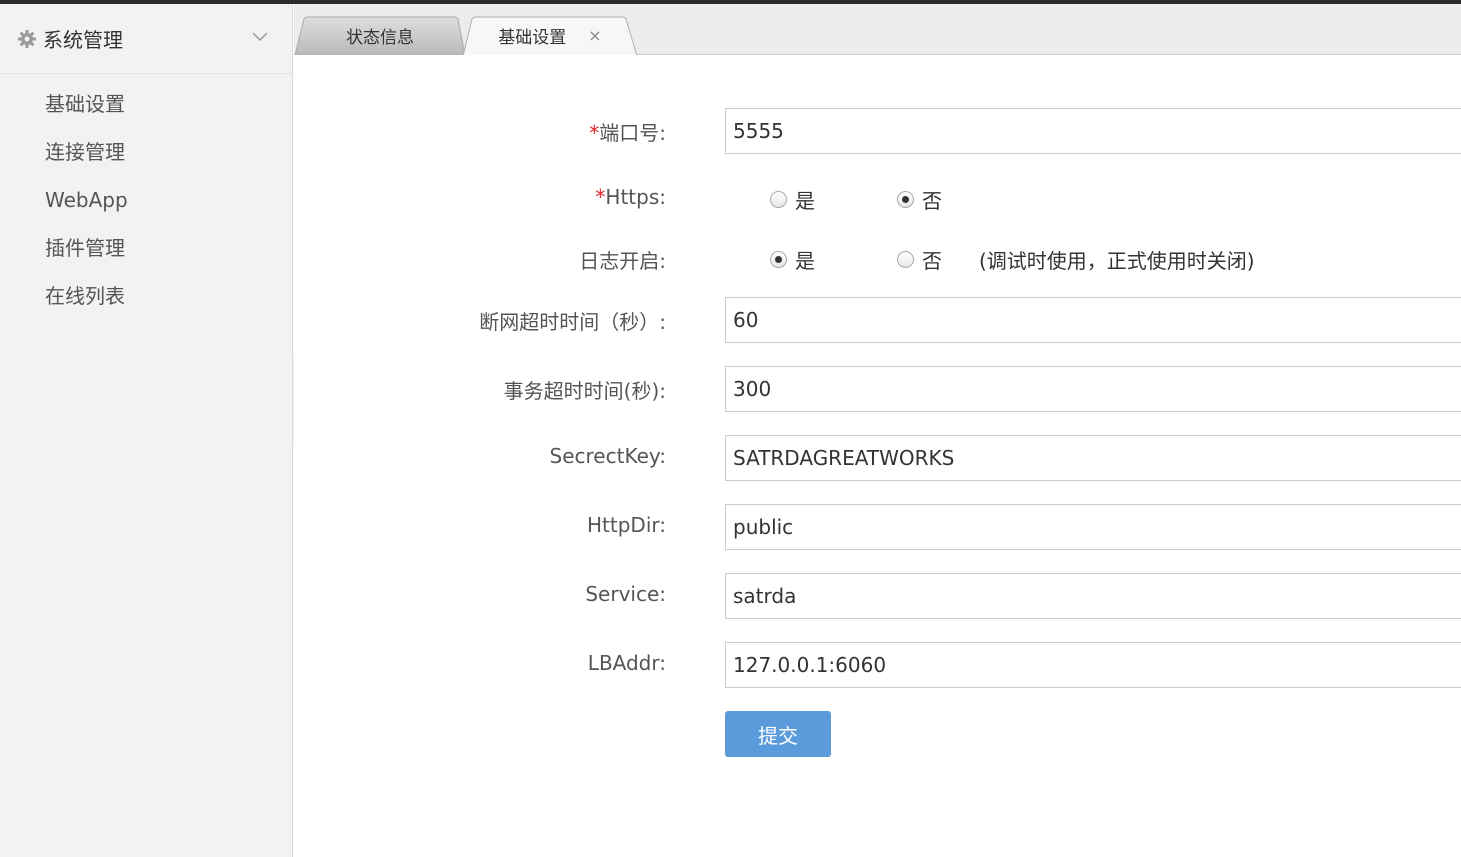 The width and height of the screenshot is (1461, 857). I want to click on submit-button: 提交, so click(778, 734).